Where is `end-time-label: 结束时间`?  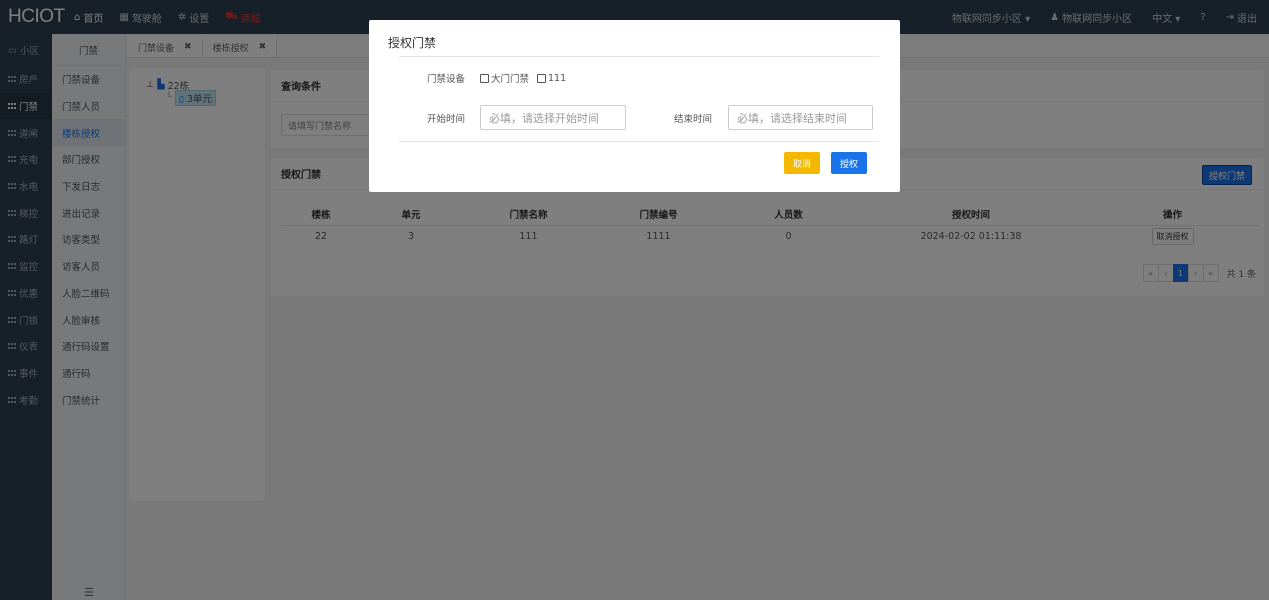
end-time-label: 结束时间 is located at coordinates (693, 119).